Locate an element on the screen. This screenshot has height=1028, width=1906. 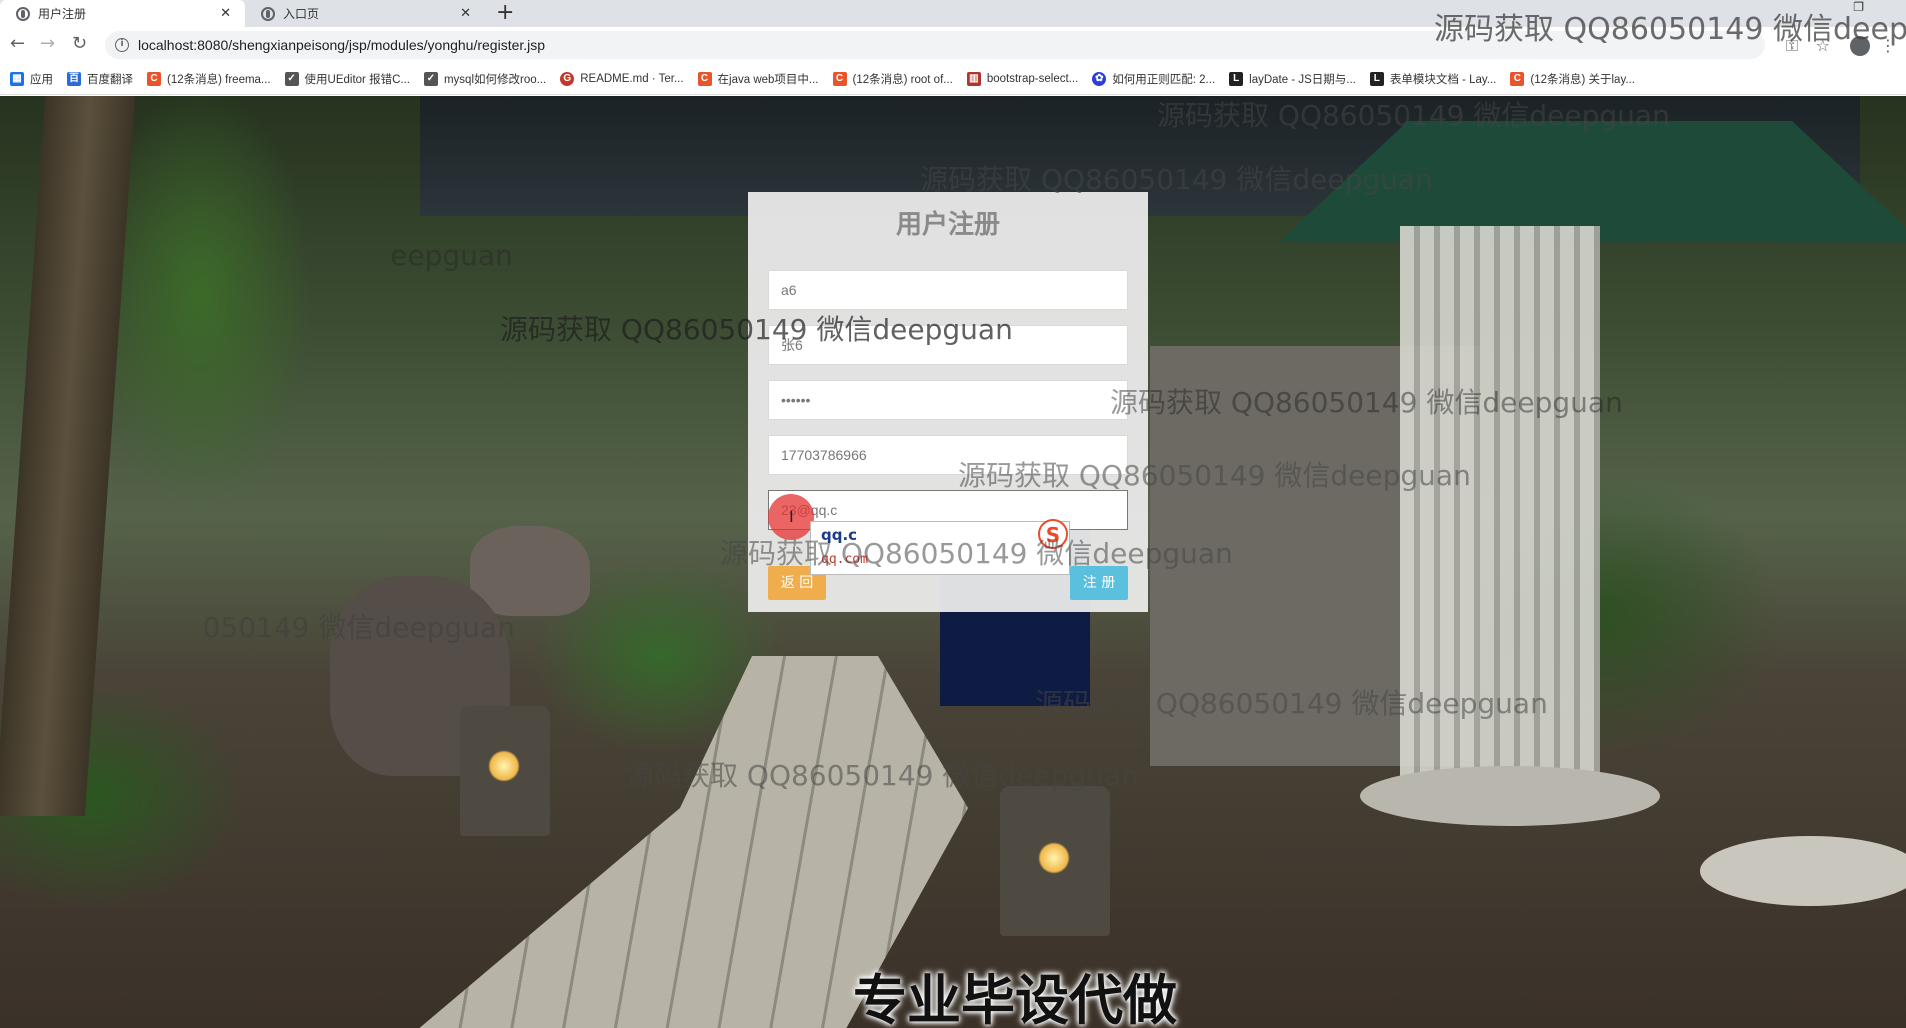
password-field: •••••• is located at coordinates (948, 400).